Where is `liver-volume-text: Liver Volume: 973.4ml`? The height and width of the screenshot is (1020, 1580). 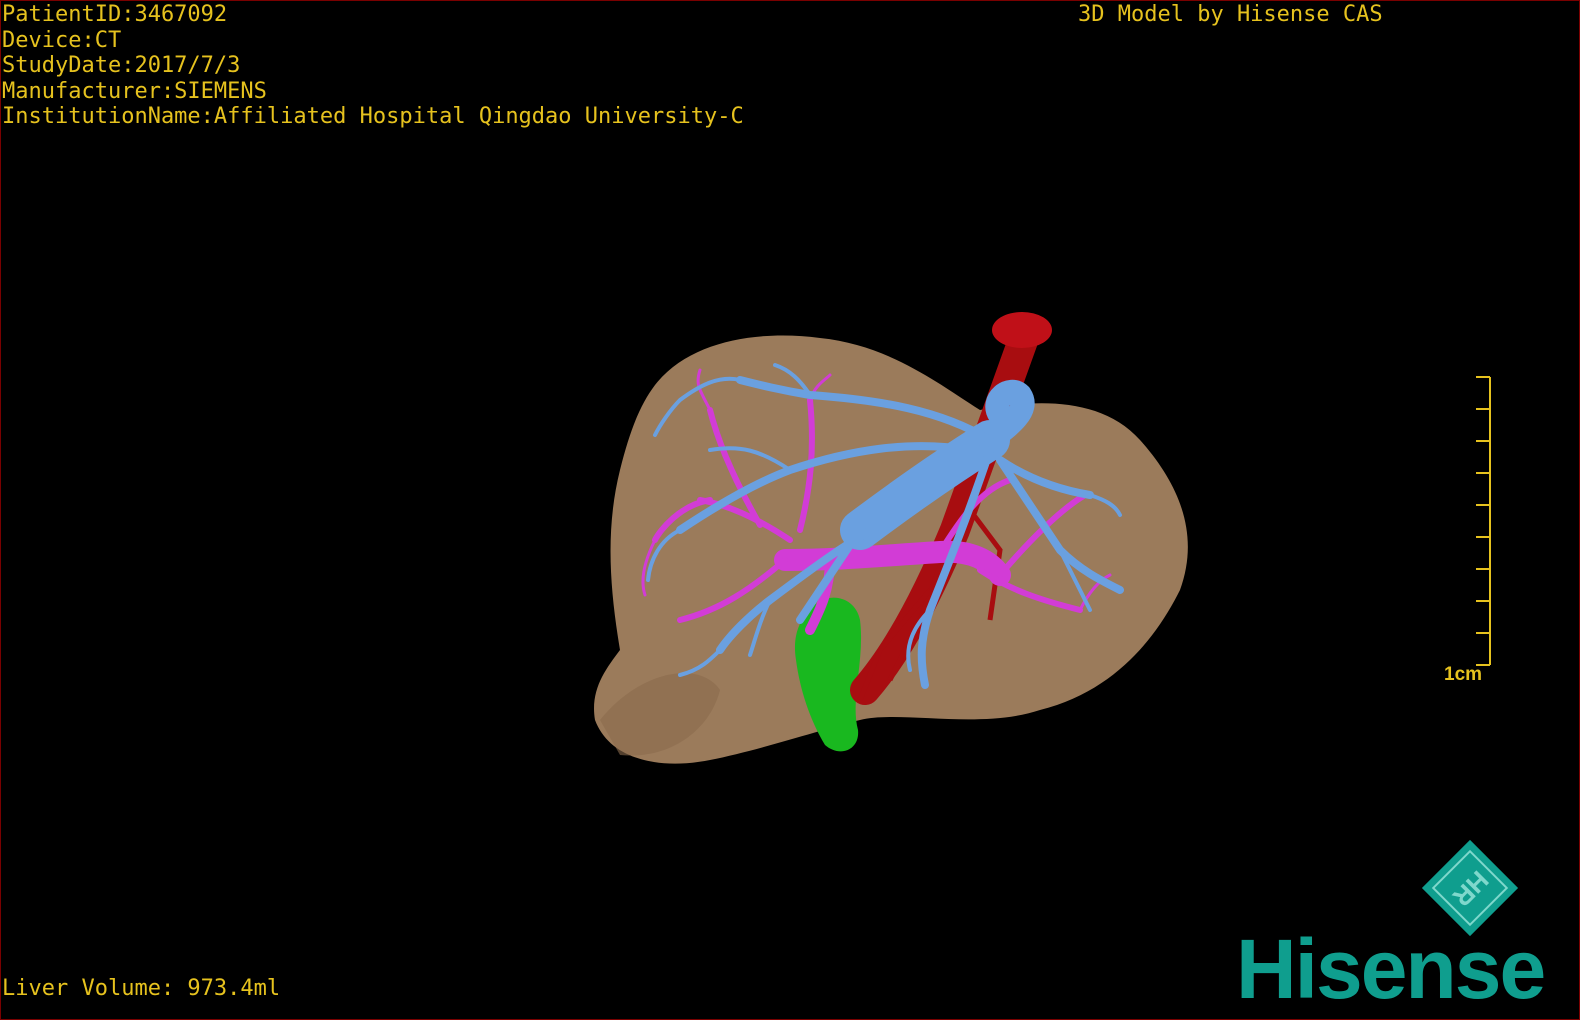
liver-volume-text: Liver Volume: 973.4ml is located at coordinates (141, 988).